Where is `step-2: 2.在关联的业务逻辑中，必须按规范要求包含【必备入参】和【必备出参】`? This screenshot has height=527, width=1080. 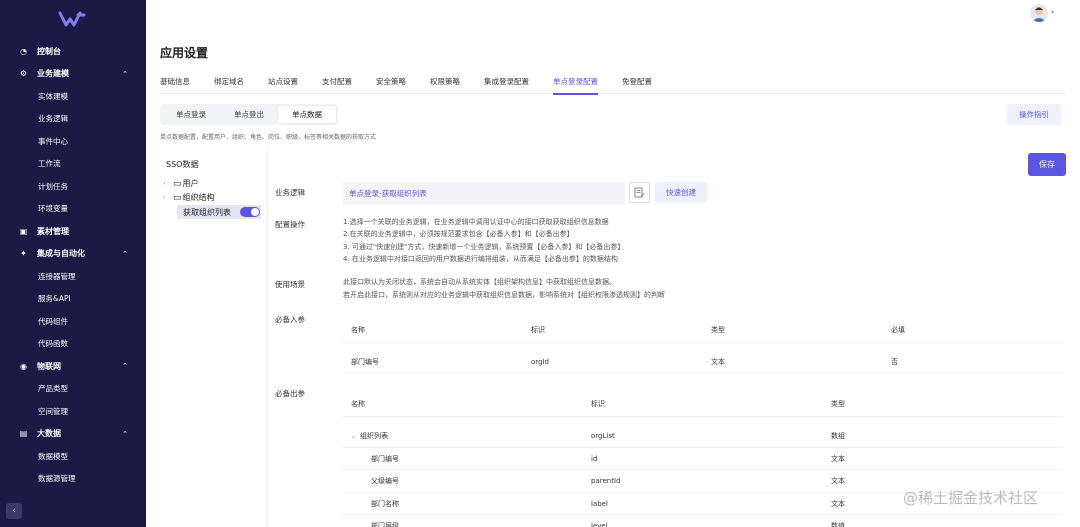 step-2: 2.在关联的业务逻辑中，必须按规范要求包含【必备入参】和【必备出参】 is located at coordinates (458, 234).